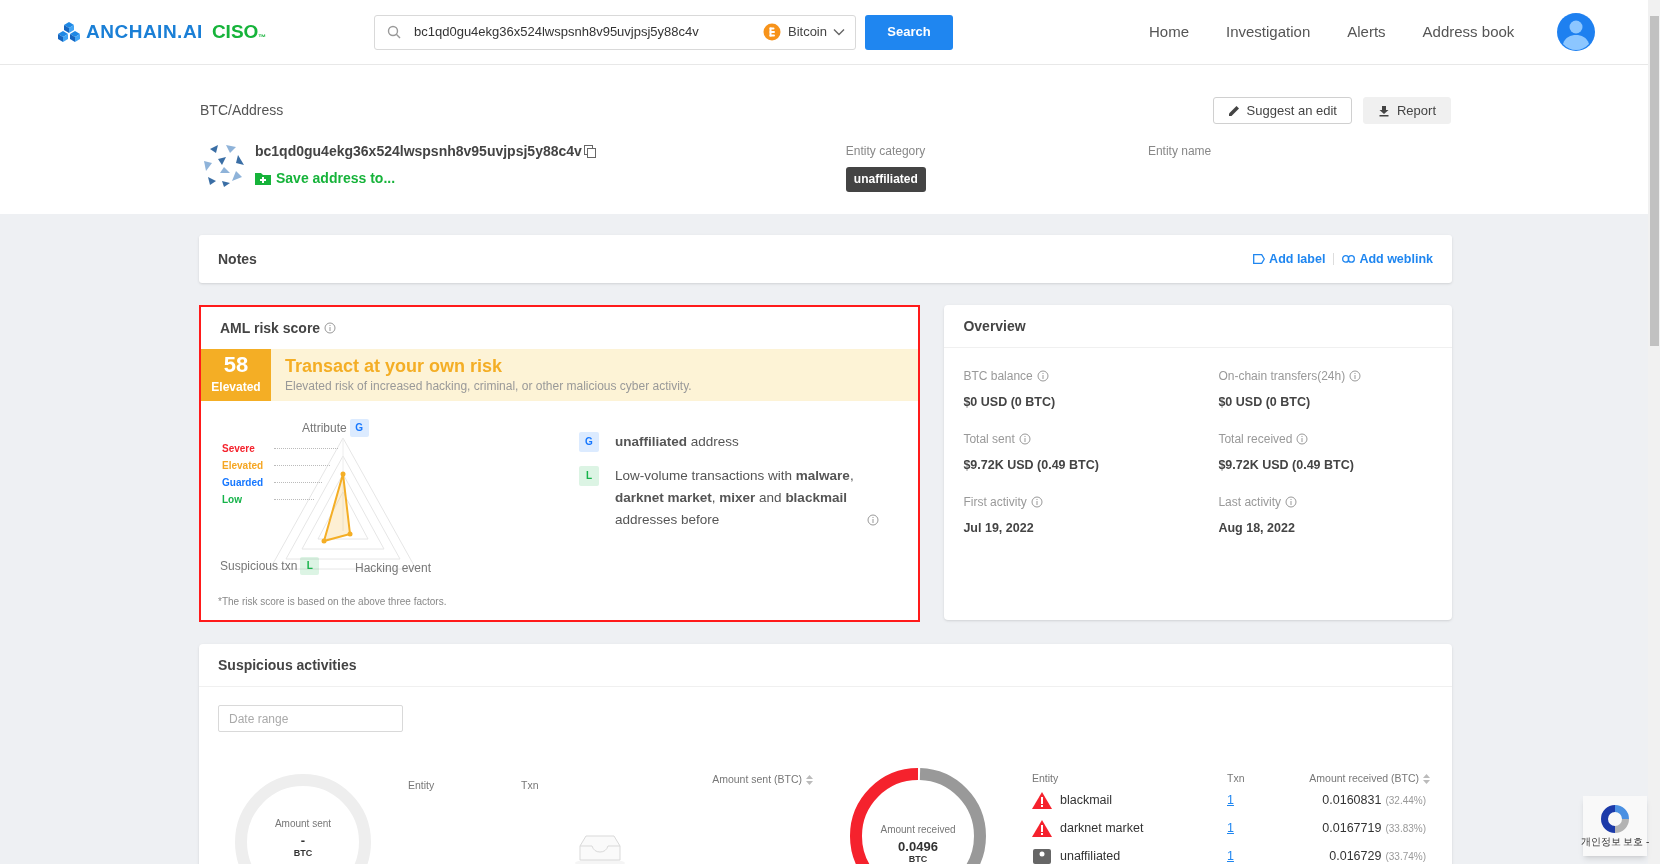  What do you see at coordinates (994, 326) in the screenshot?
I see `card-title: Overview` at bounding box center [994, 326].